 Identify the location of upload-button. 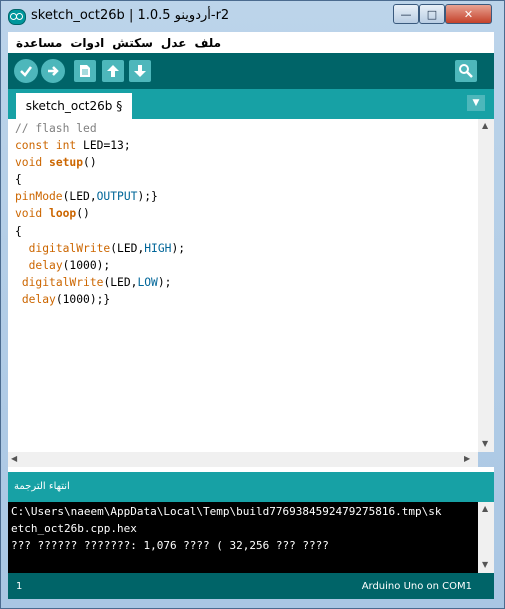
(53, 71).